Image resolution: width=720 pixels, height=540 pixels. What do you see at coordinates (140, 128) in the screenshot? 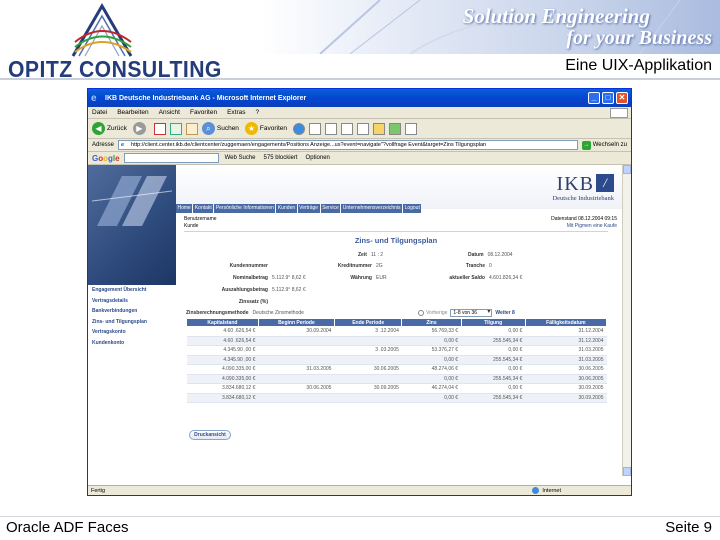
I see `forward-button: ▶` at bounding box center [140, 128].